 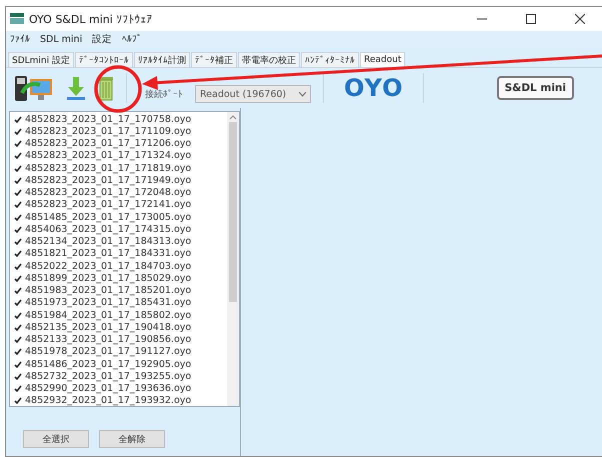 What do you see at coordinates (41, 59) in the screenshot?
I see `tab: SDLmini 設定` at bounding box center [41, 59].